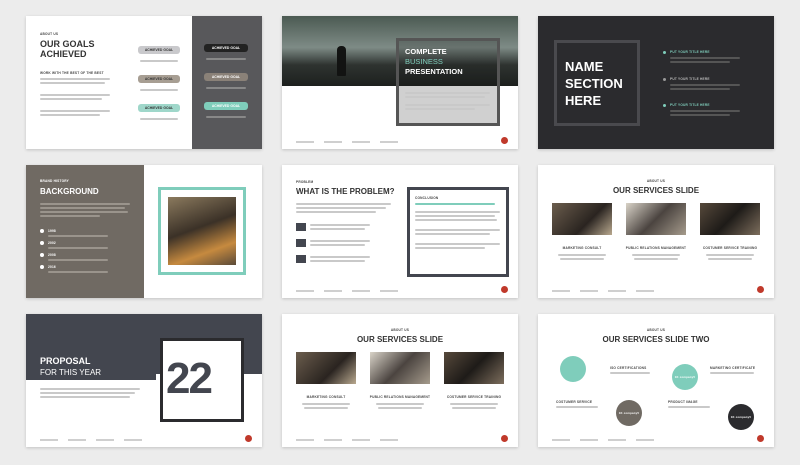 The width and height of the screenshot is (800, 465). Describe the element at coordinates (341, 61) in the screenshot. I see `person-silhouette` at that location.